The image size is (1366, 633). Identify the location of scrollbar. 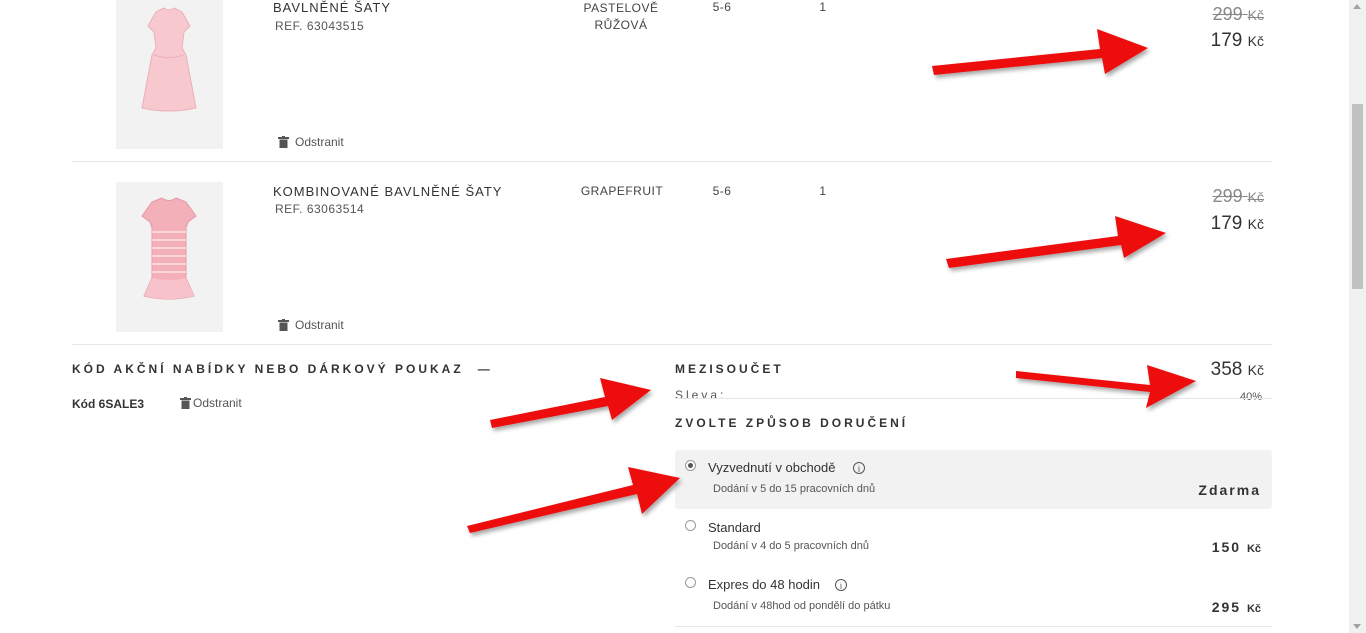
(1357, 316).